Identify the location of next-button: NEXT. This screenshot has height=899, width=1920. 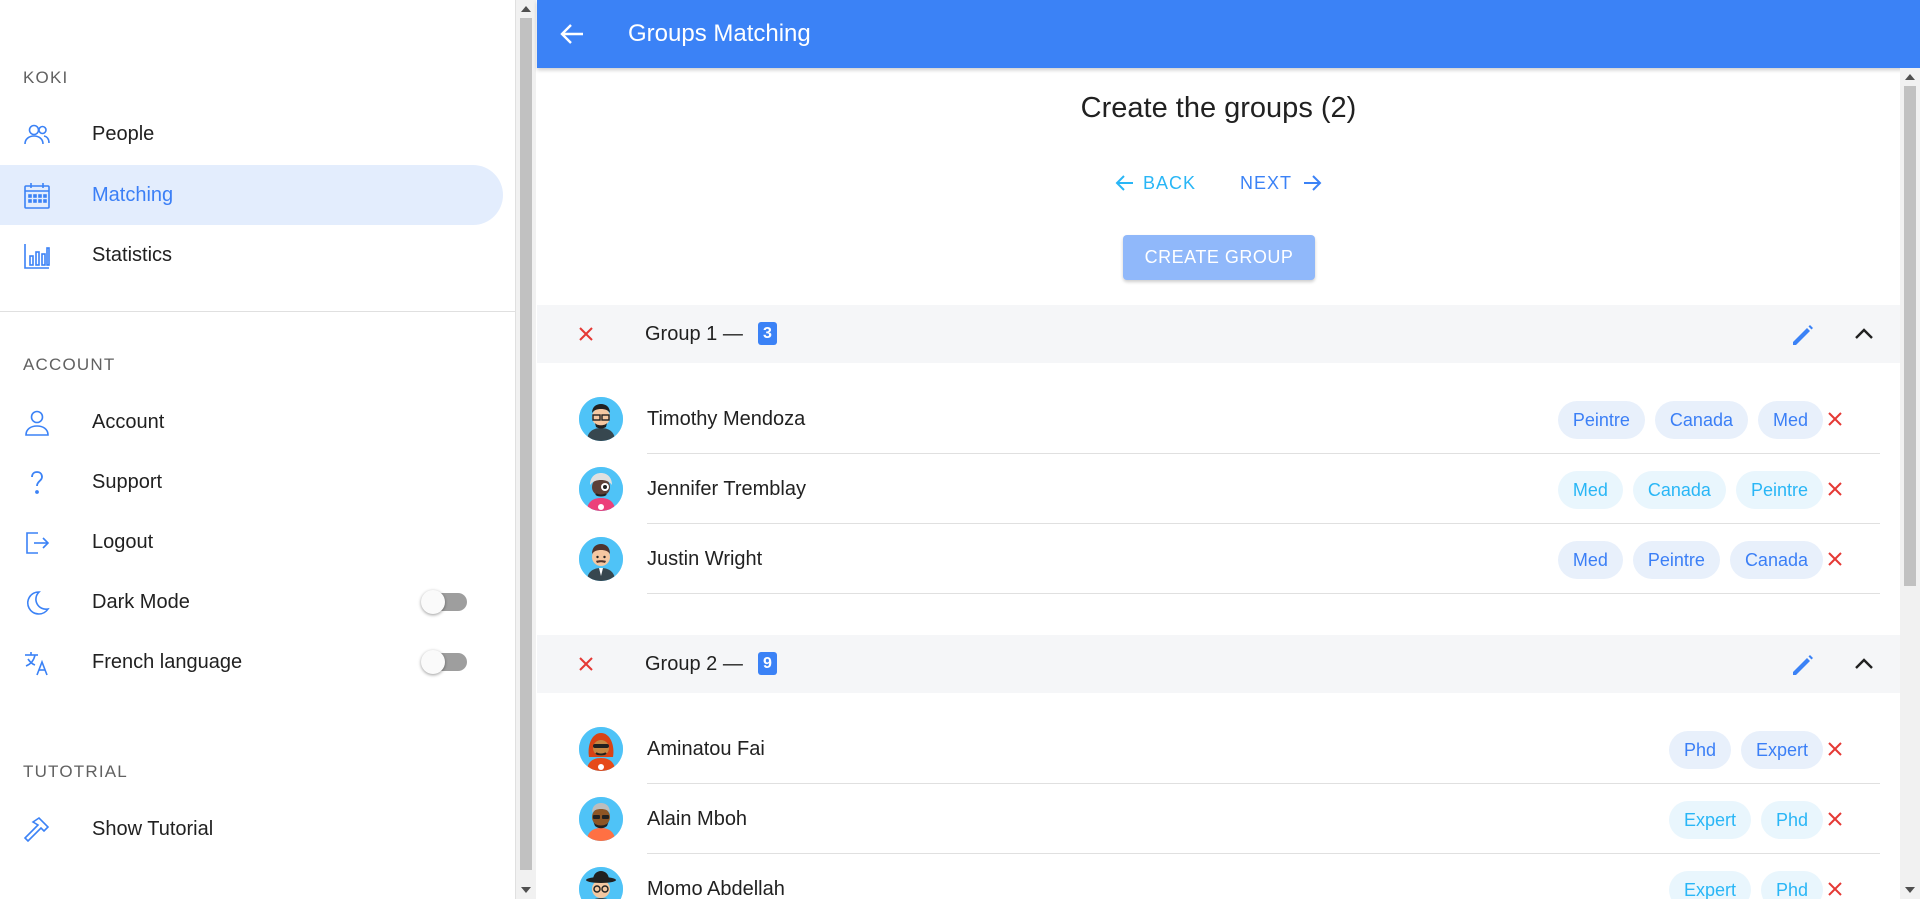
(1281, 183).